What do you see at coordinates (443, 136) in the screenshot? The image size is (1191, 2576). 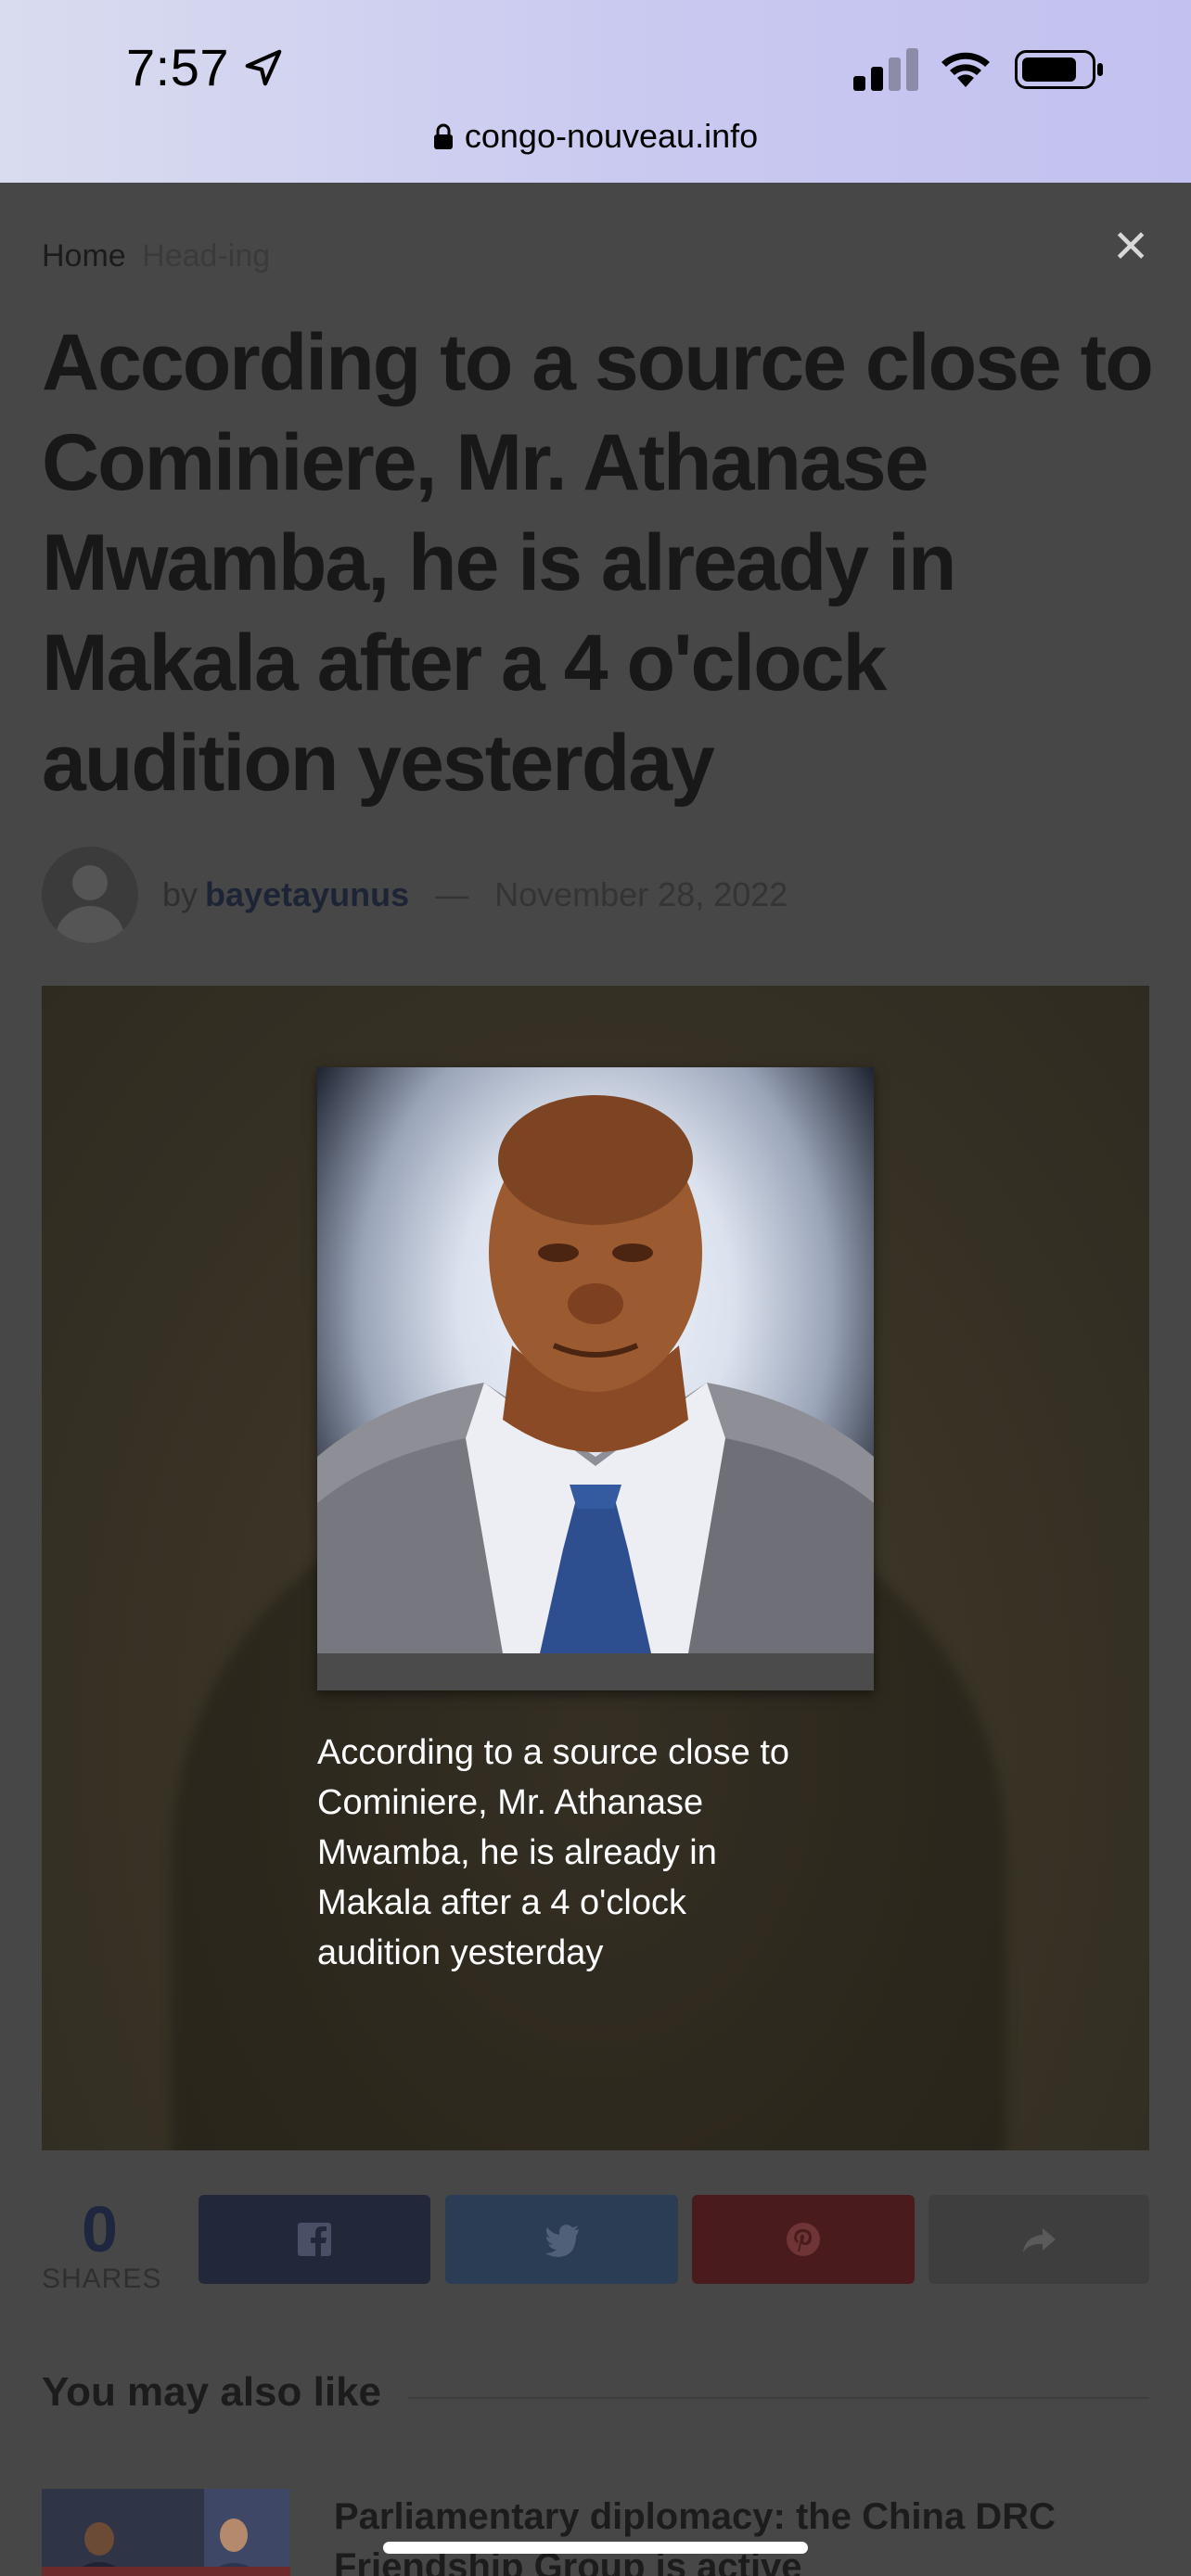 I see `lock-icon` at bounding box center [443, 136].